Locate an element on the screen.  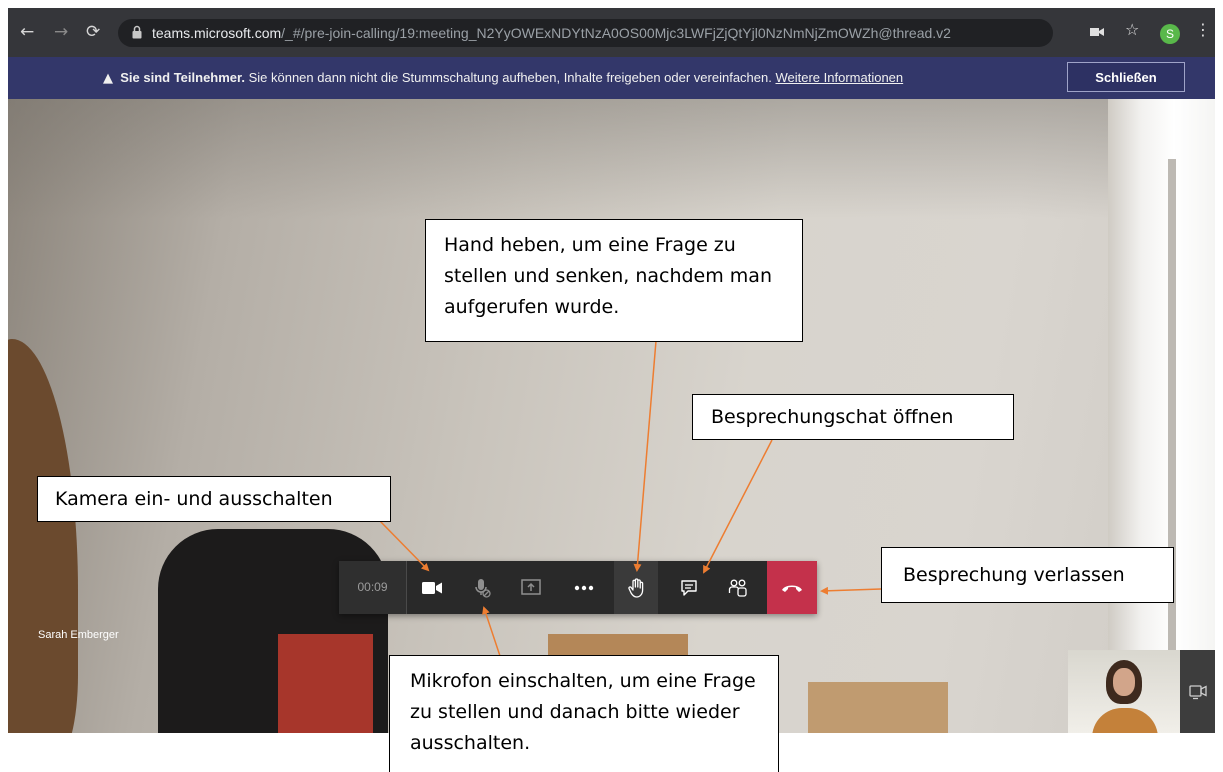
participants-icon is located at coordinates (737, 588).